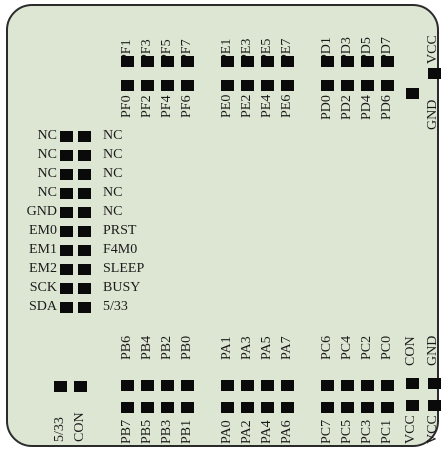  What do you see at coordinates (246, 107) in the screenshot?
I see `pin-label-bottom: PE2` at bounding box center [246, 107].